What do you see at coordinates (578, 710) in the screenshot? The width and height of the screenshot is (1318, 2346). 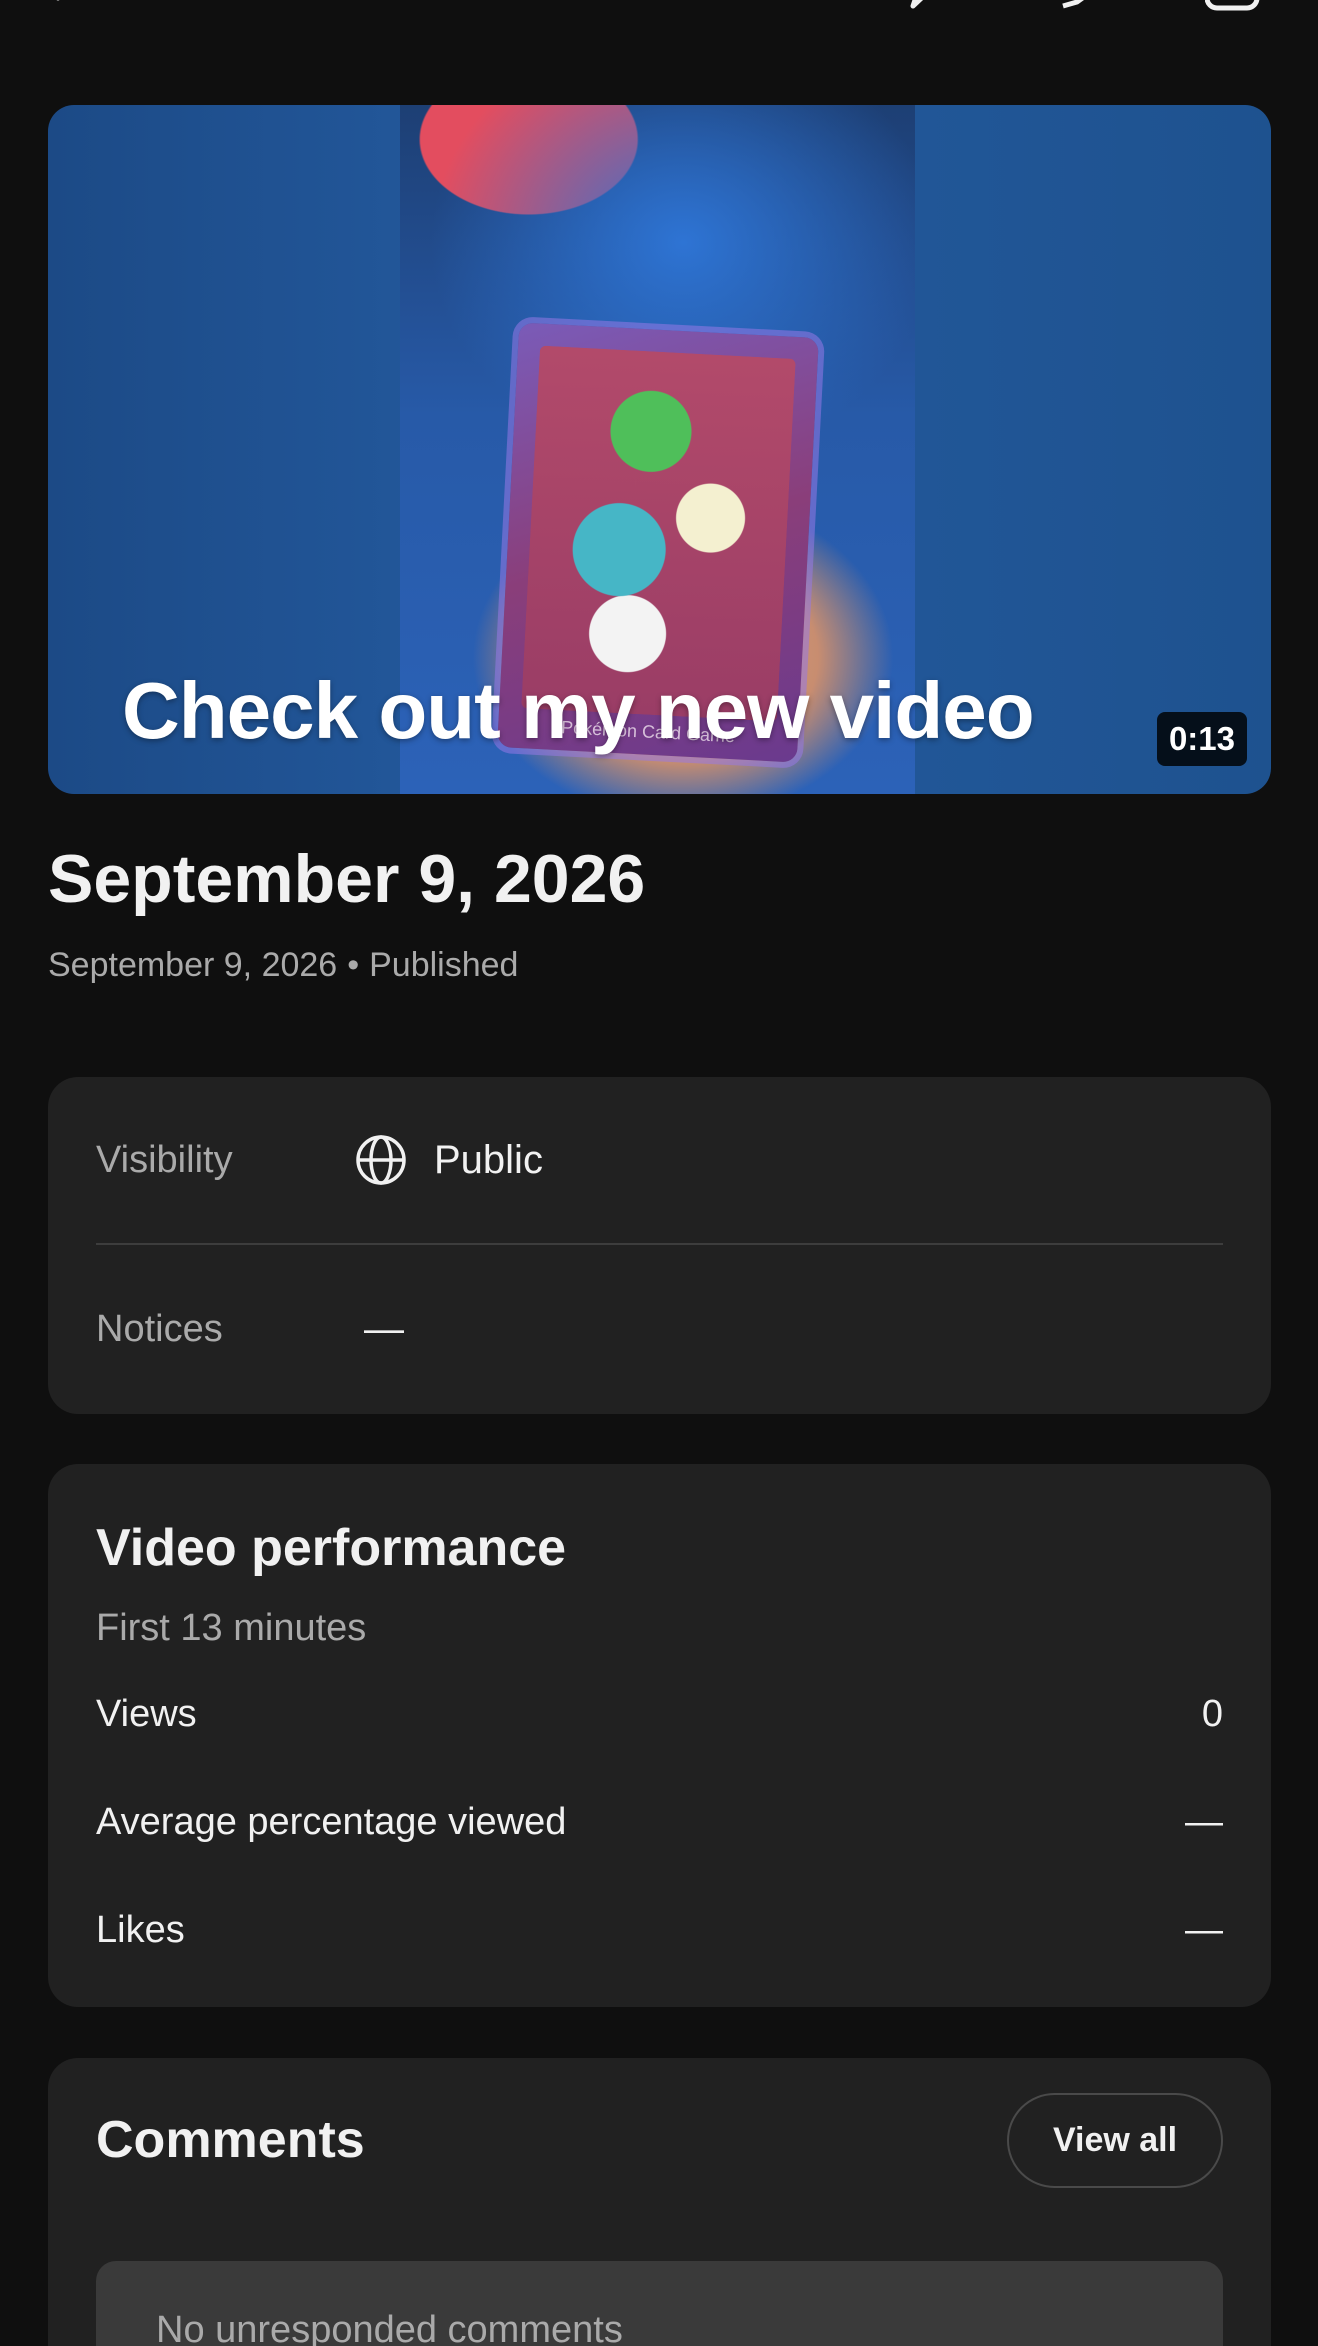 I see `thumbnail-overlay-text: Check out my new video` at bounding box center [578, 710].